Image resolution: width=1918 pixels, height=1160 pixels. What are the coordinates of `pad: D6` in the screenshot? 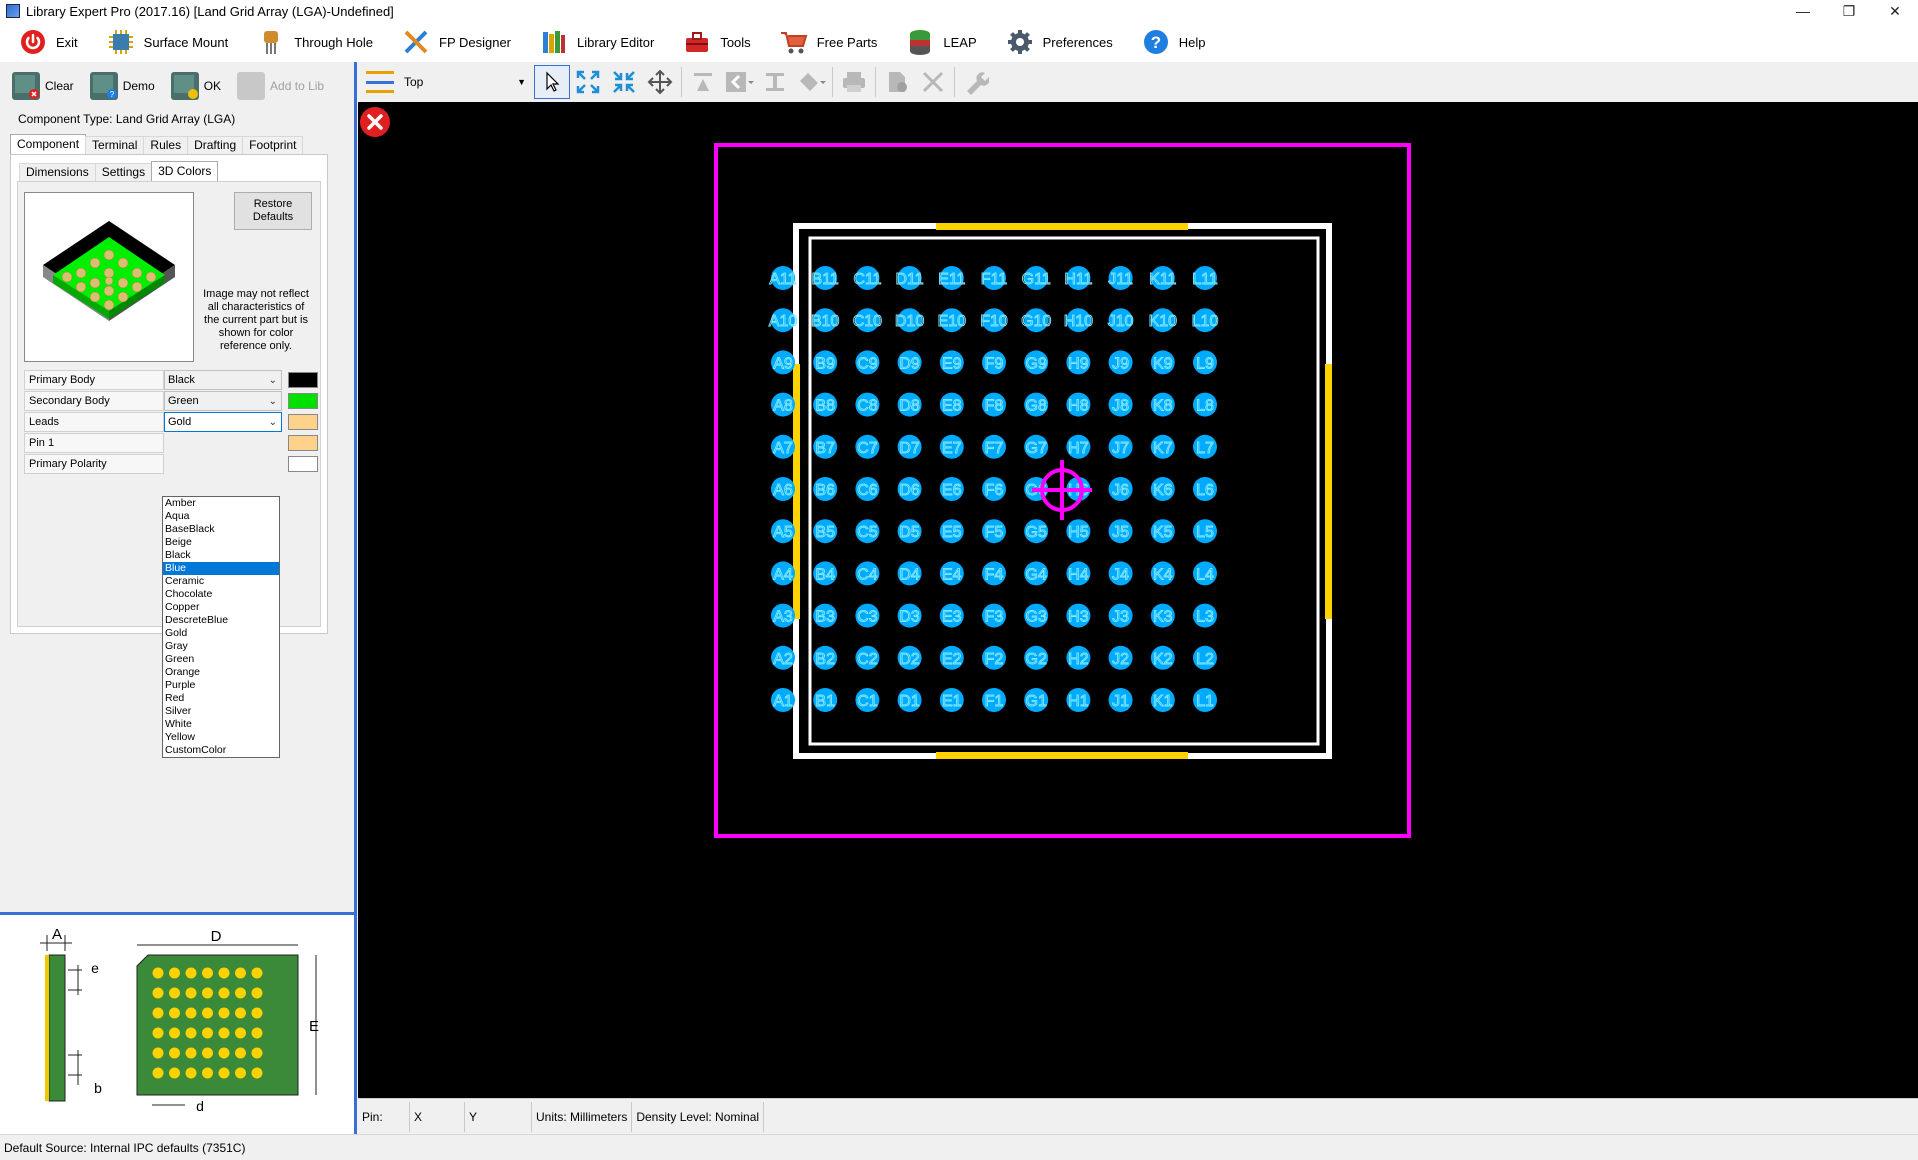 It's located at (909, 489).